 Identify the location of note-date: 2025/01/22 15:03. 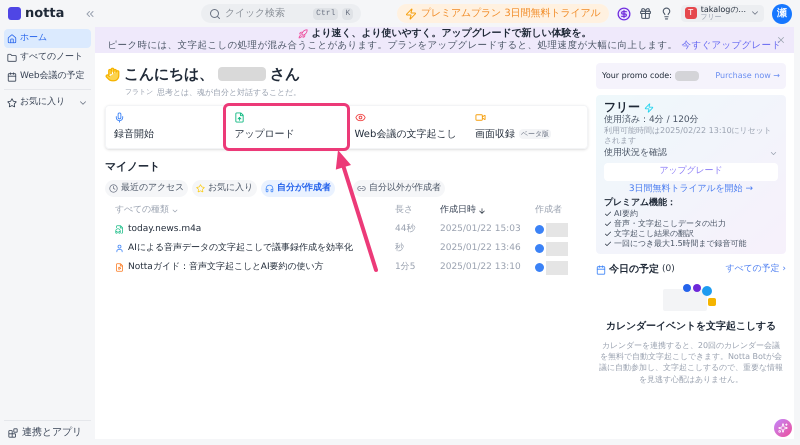
(480, 229).